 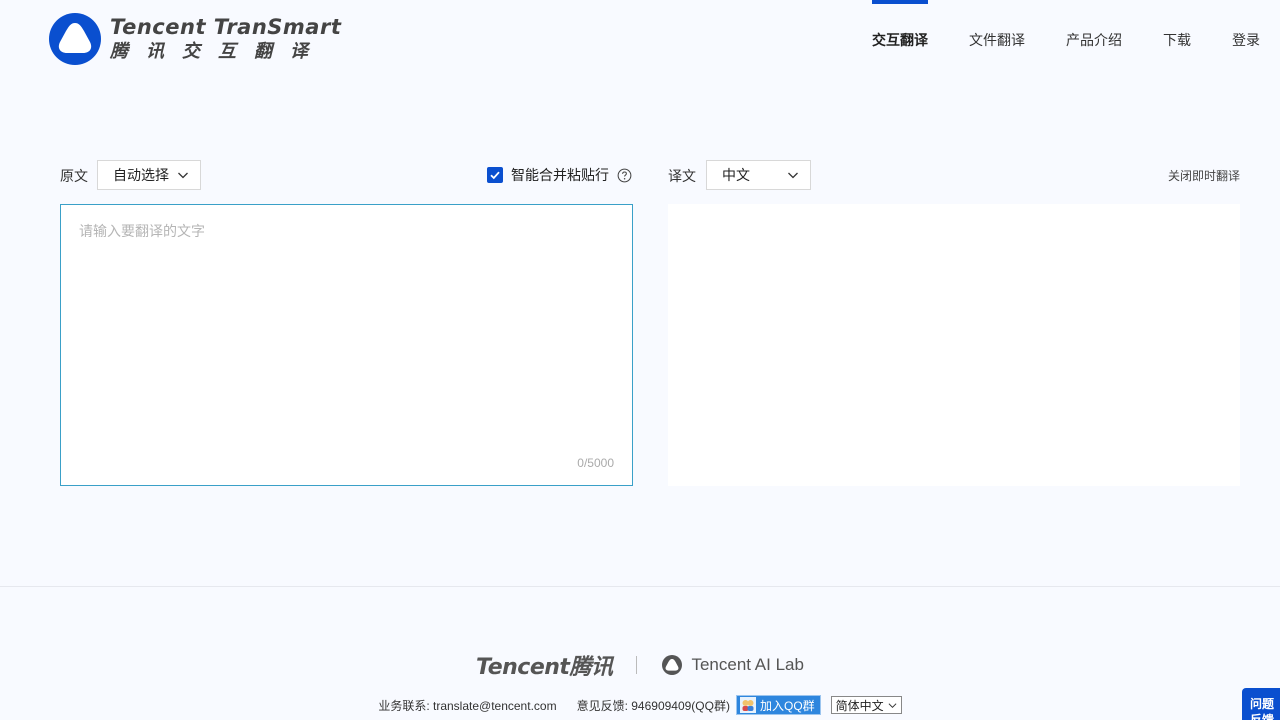 What do you see at coordinates (1177, 40) in the screenshot?
I see `nav-download: 下载` at bounding box center [1177, 40].